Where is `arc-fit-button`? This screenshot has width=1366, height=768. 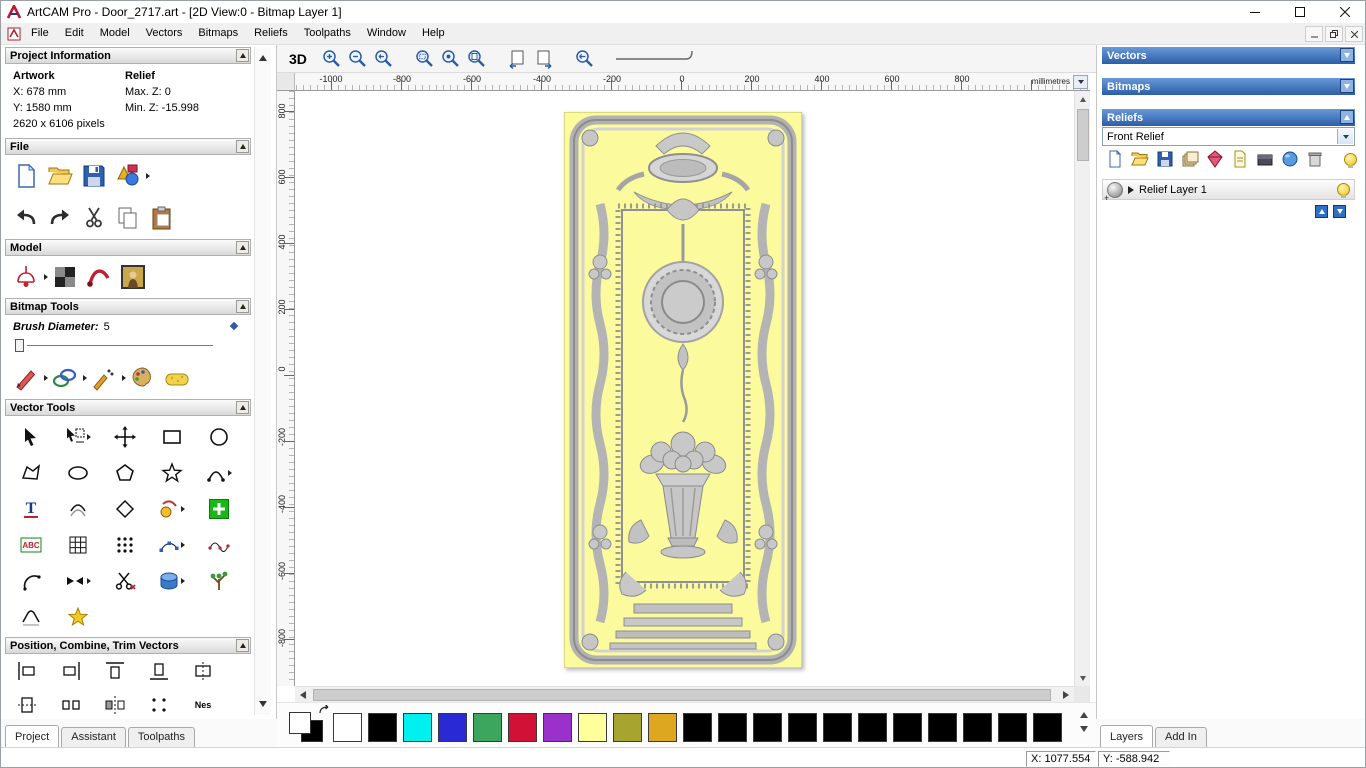
arc-fit-button is located at coordinates (30, 580).